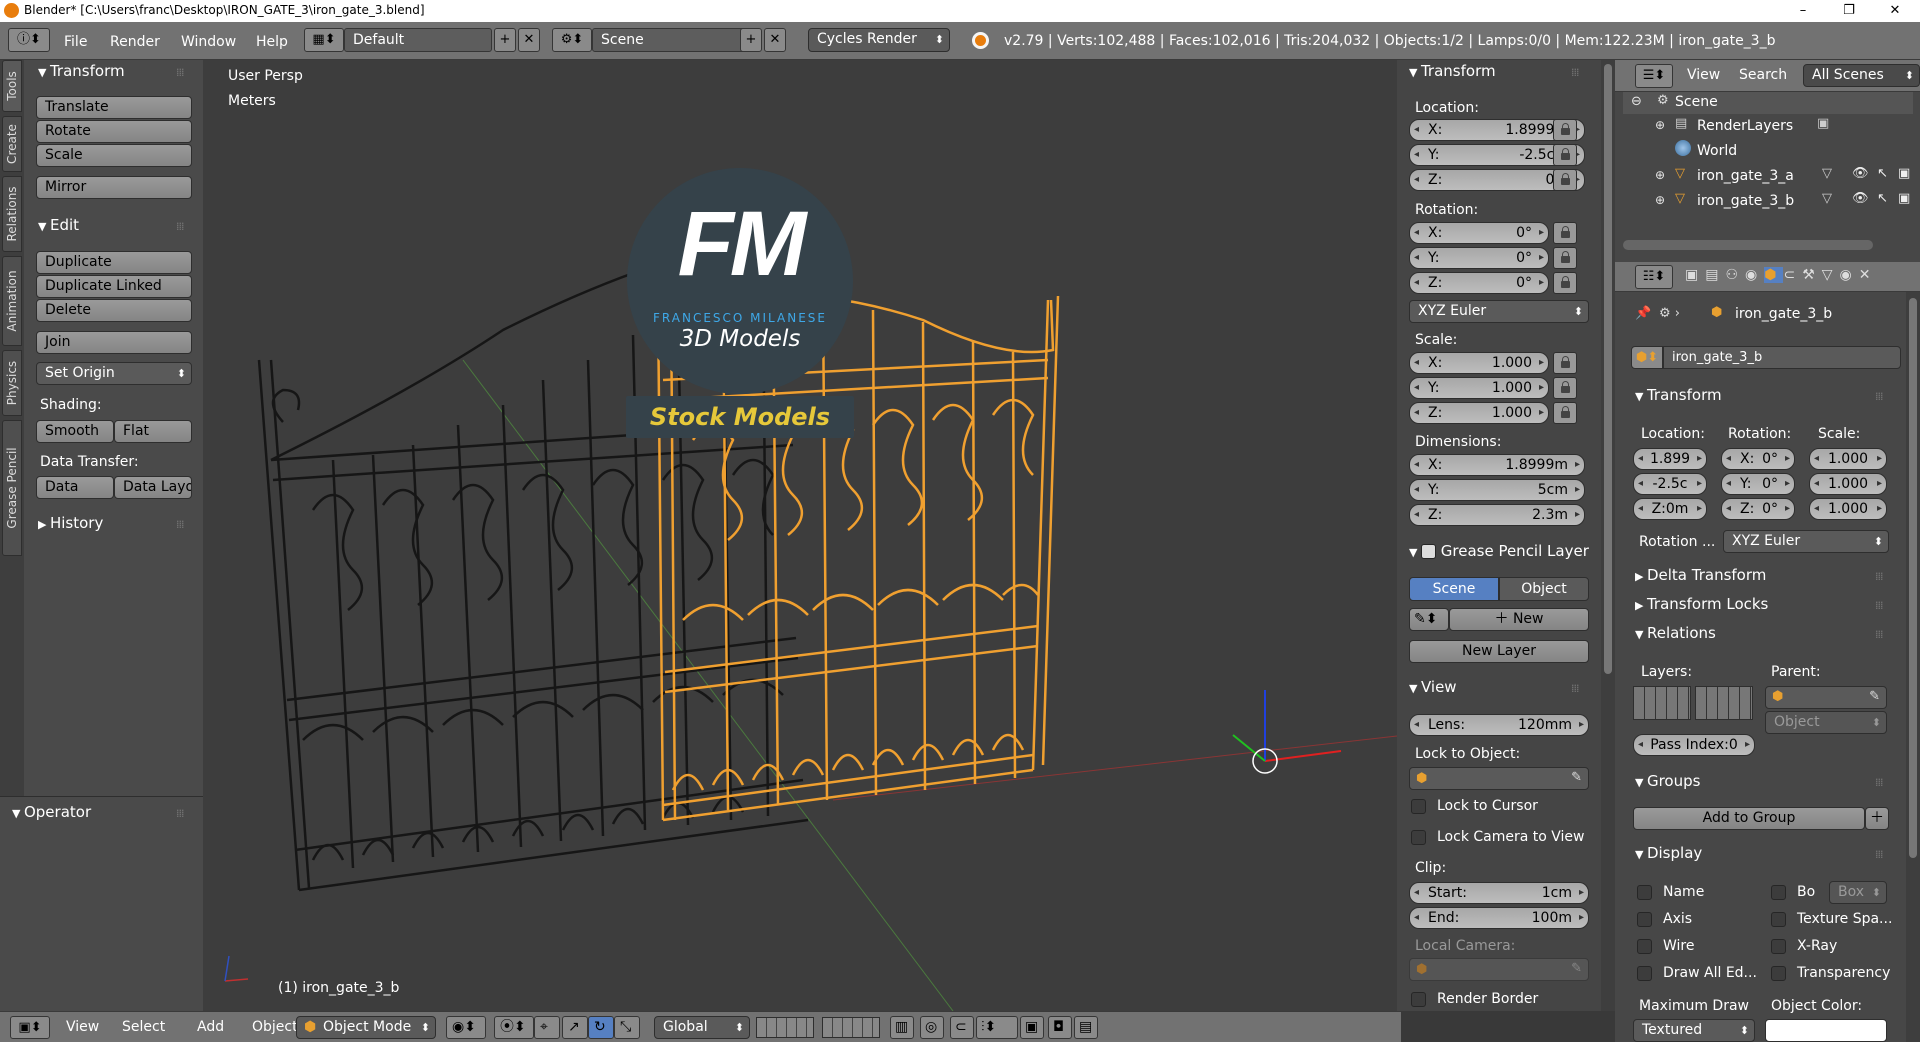  What do you see at coordinates (1694, 1030) in the screenshot?
I see `maximum-draw-select: Textured` at bounding box center [1694, 1030].